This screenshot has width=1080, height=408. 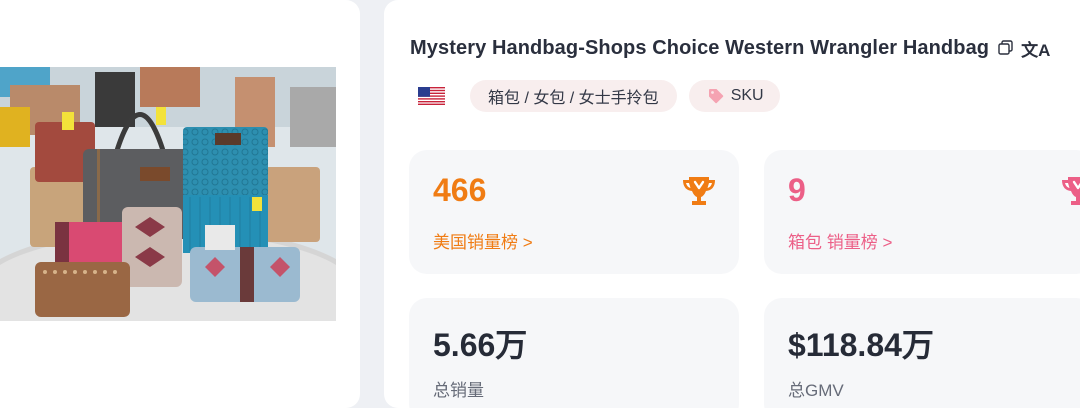 I want to click on sku-tag: SKU, so click(x=734, y=96).